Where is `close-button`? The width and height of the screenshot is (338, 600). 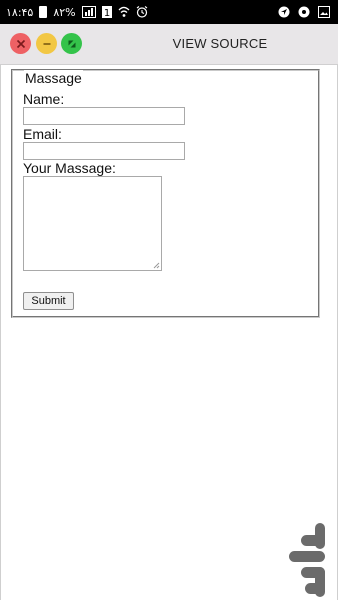 close-button is located at coordinates (20, 43).